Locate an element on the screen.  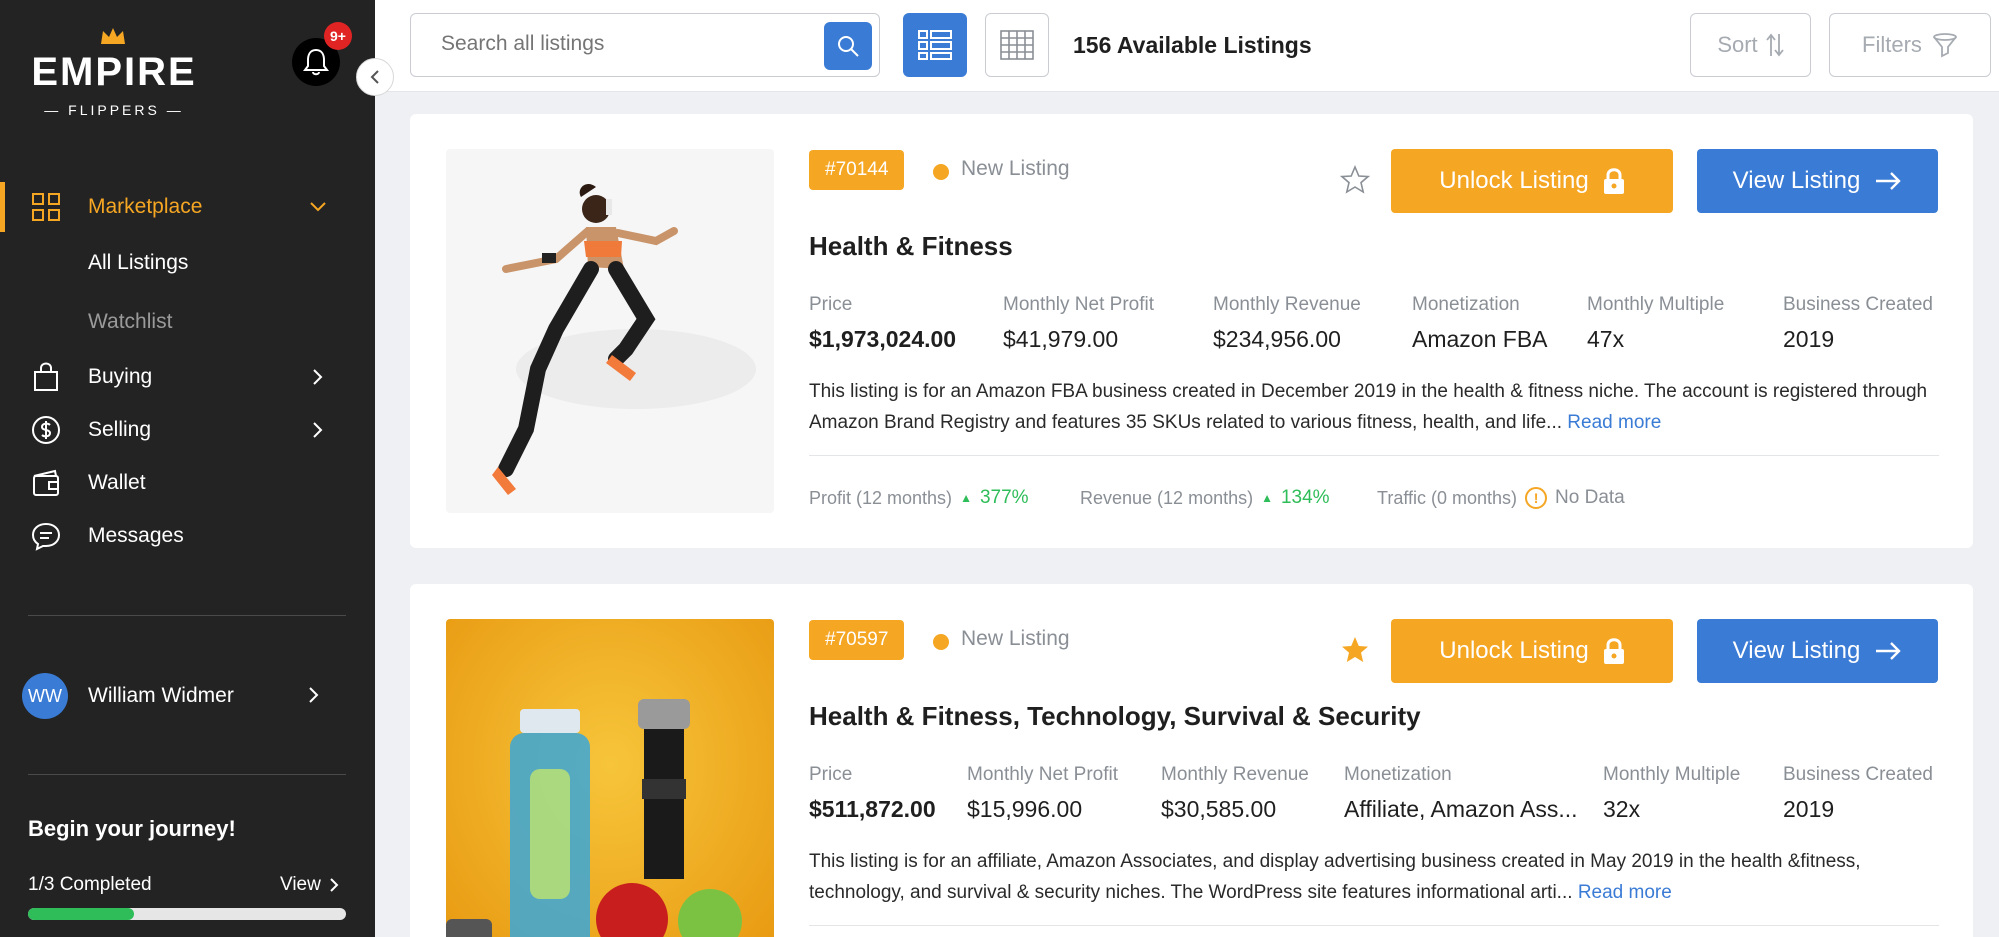
search-input is located at coordinates (621, 44).